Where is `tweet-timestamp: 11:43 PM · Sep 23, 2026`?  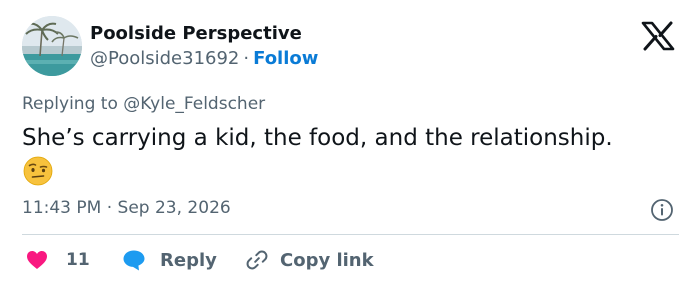 tweet-timestamp: 11:43 PM · Sep 23, 2026 is located at coordinates (126, 208).